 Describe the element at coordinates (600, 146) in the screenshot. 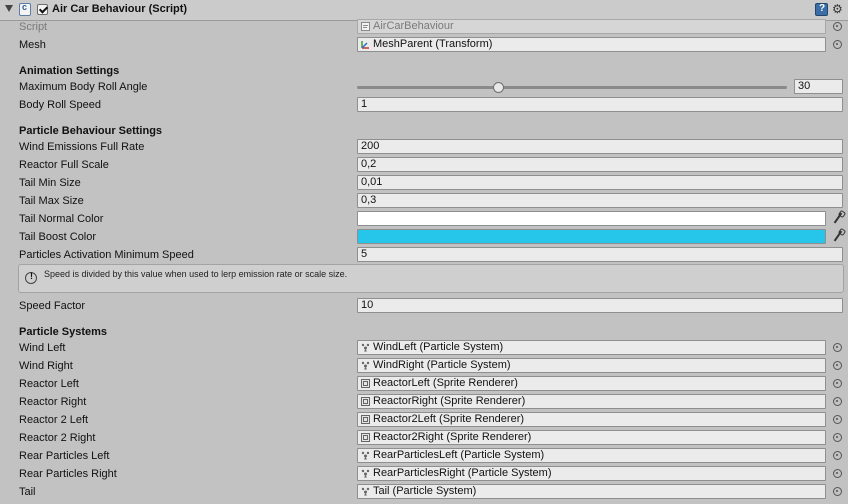

I see `wind-emissions-input: 200` at that location.